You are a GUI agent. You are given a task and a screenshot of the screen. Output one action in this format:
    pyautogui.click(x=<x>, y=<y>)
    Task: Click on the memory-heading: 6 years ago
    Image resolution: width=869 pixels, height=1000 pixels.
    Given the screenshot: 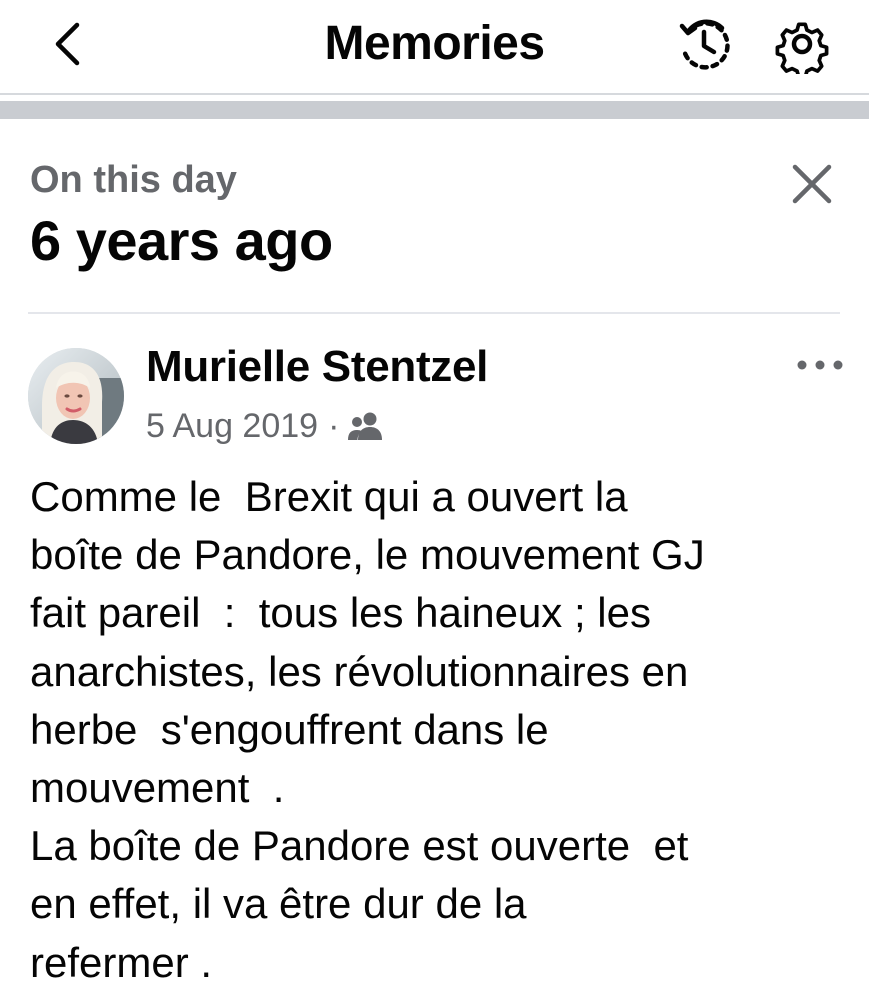 What is the action you would take?
    pyautogui.click(x=181, y=240)
    